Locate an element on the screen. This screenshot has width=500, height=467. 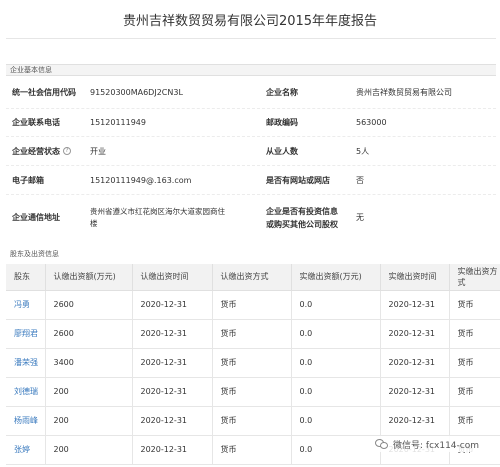
table-row: 廖翔君 2600 2020-12-31 货币 0.0 2020-12-31 货币 is located at coordinates (253, 334).